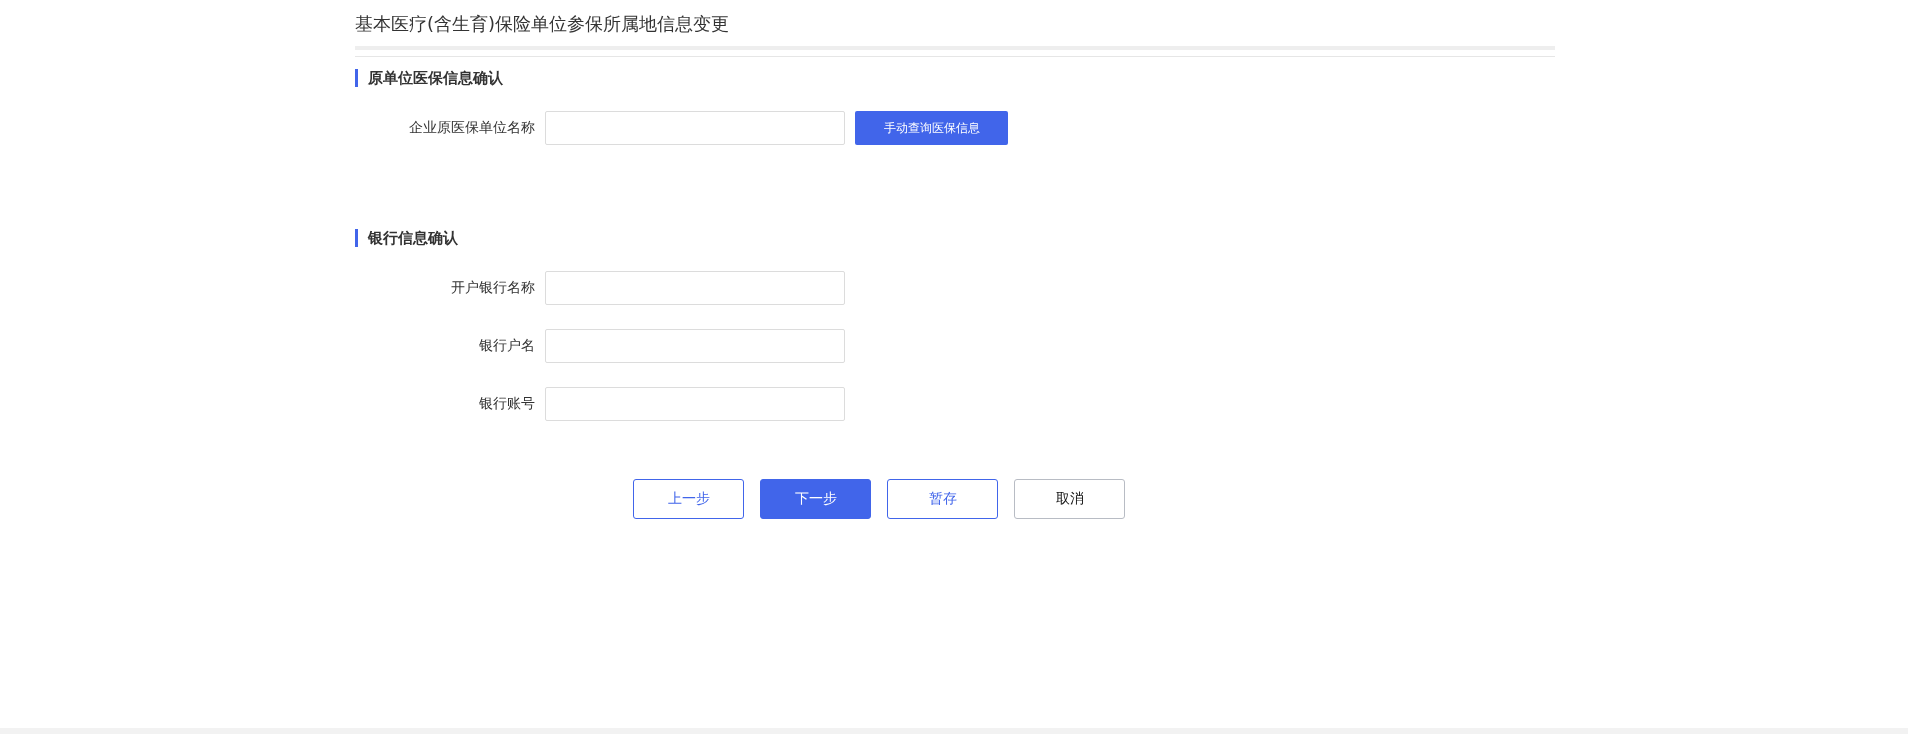 Image resolution: width=1908 pixels, height=734 pixels. What do you see at coordinates (955, 78) in the screenshot?
I see `section-heading: 原单位医保信息确认` at bounding box center [955, 78].